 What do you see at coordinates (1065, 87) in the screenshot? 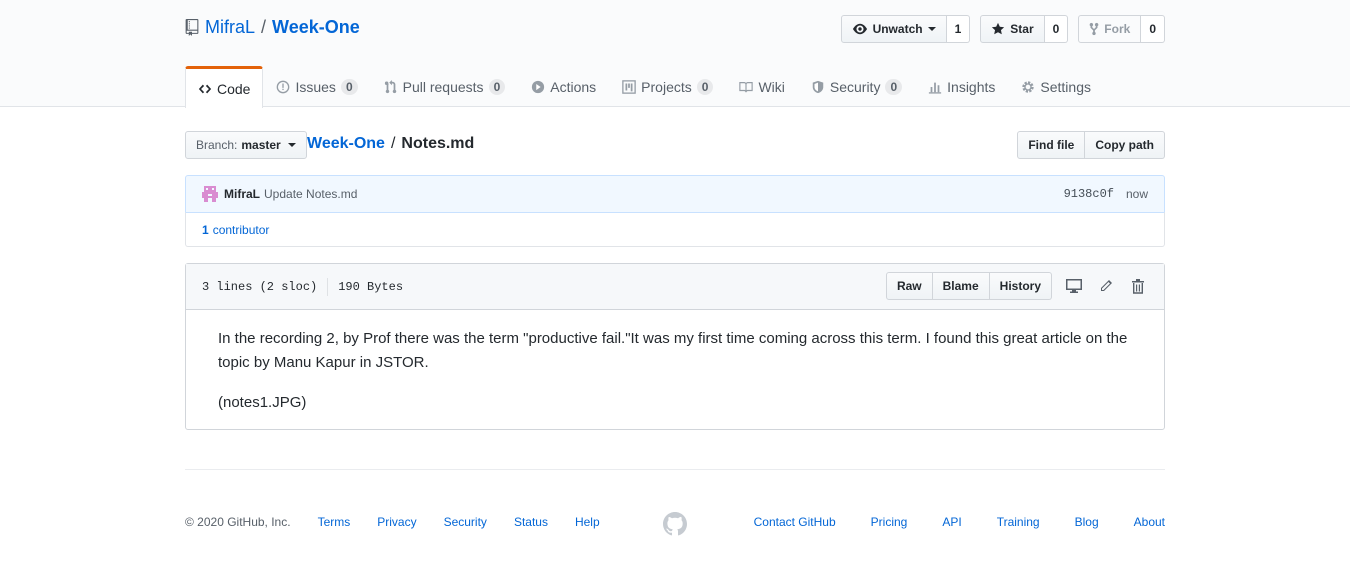
I see `tab-settings-label: Settings` at bounding box center [1065, 87].